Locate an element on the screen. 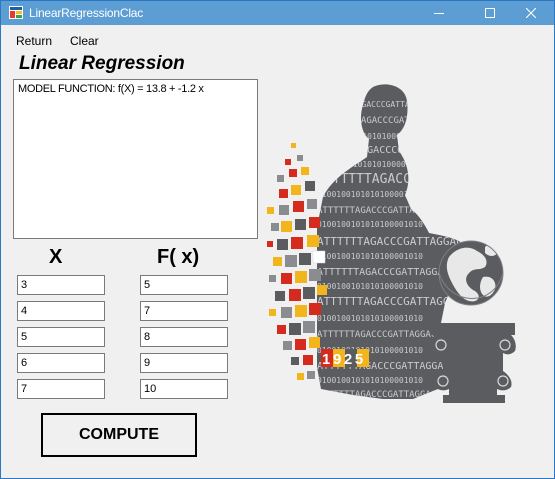 The width and height of the screenshot is (555, 479). fx-input-5: 10 is located at coordinates (184, 389).